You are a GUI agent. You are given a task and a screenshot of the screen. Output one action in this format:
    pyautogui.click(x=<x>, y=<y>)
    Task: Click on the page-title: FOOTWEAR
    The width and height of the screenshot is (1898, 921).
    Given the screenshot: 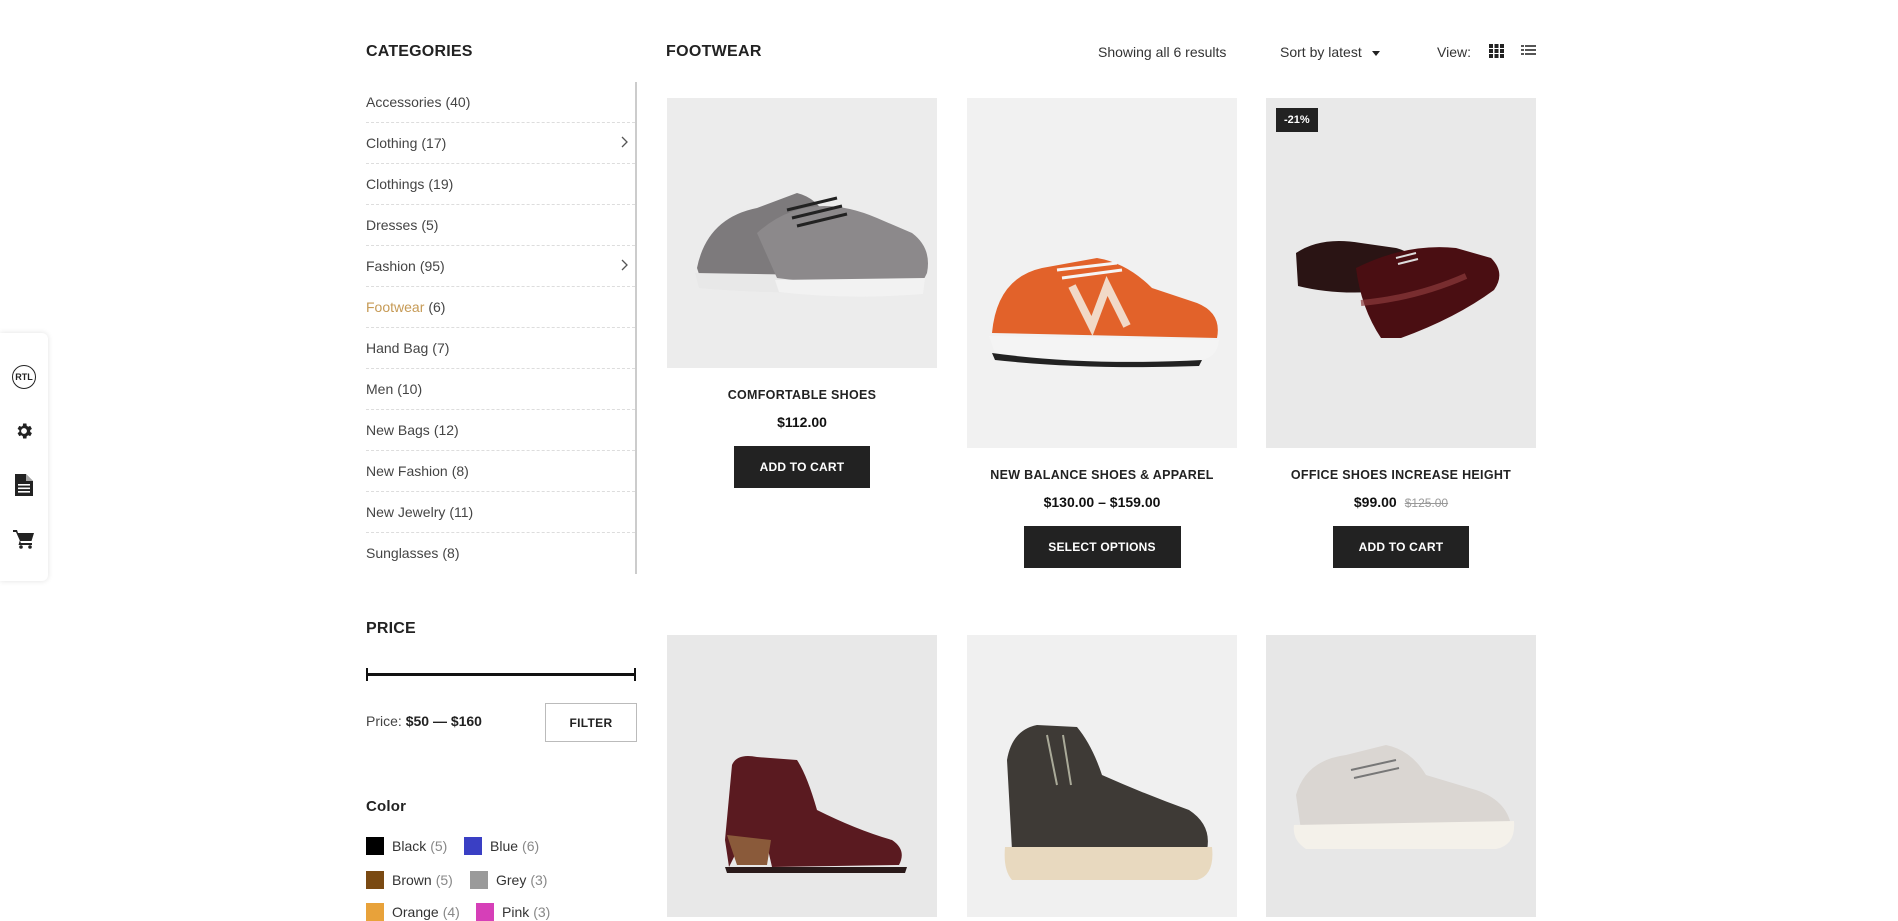 What is the action you would take?
    pyautogui.click(x=714, y=51)
    